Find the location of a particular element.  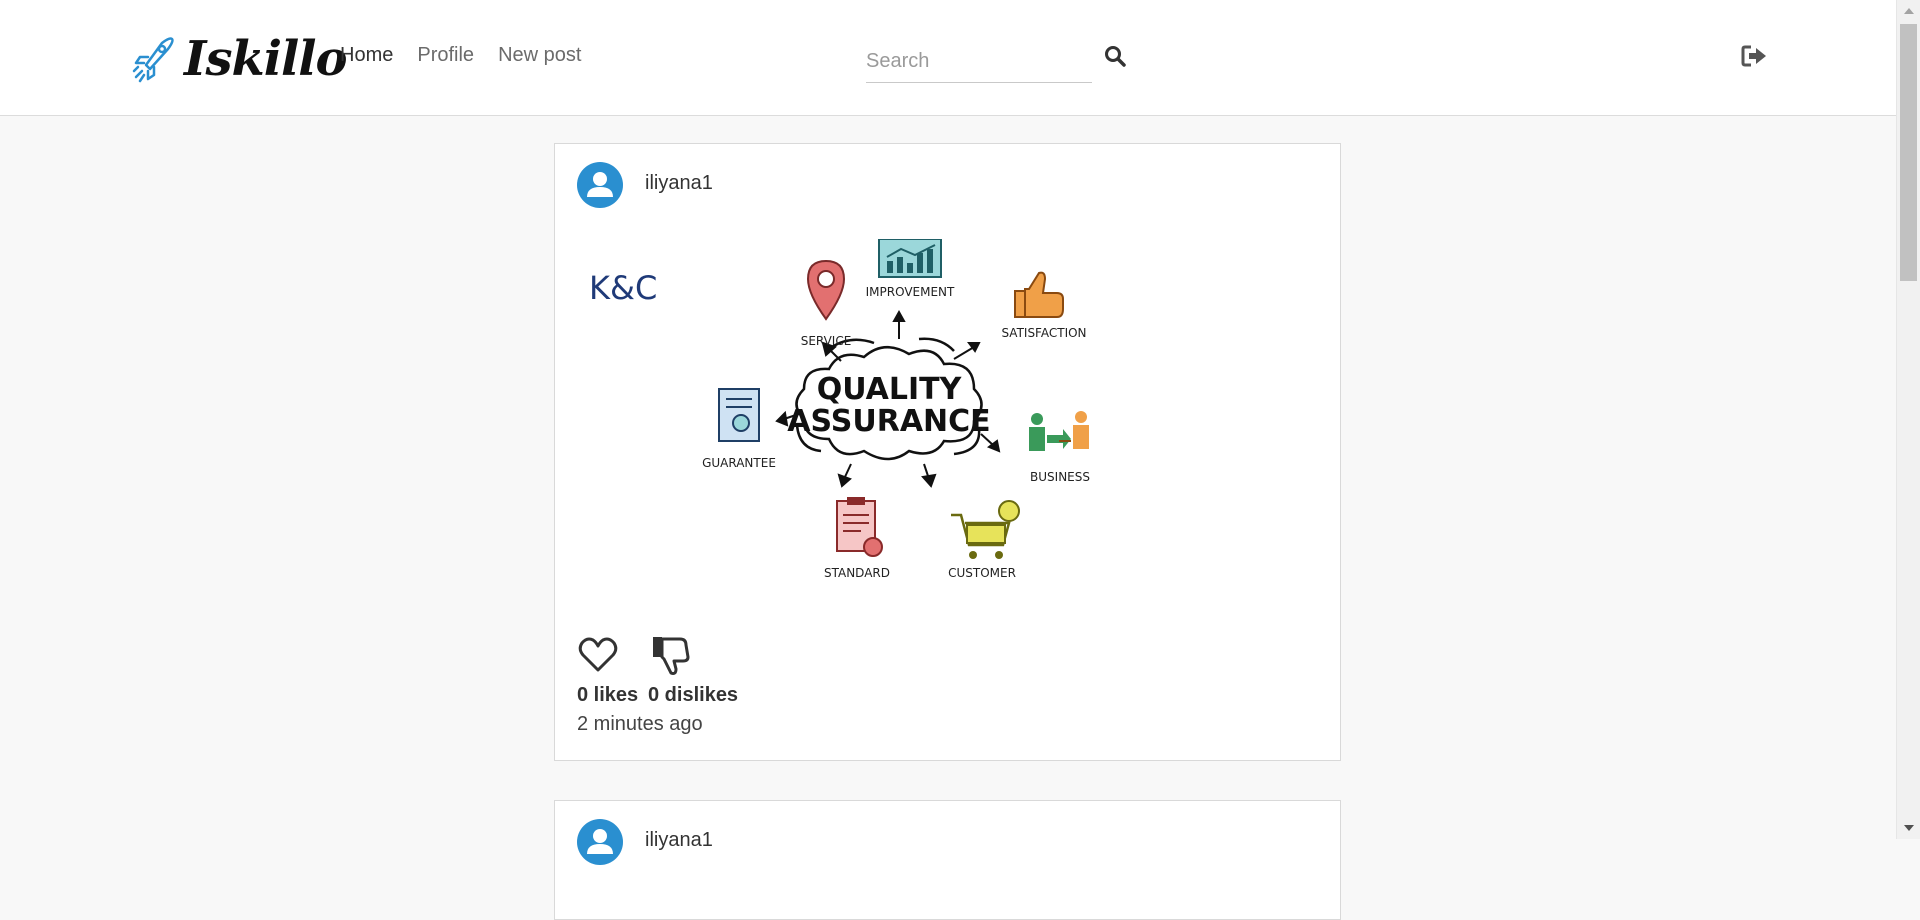

label-improvement: IMPROVEMENT is located at coordinates (910, 292).